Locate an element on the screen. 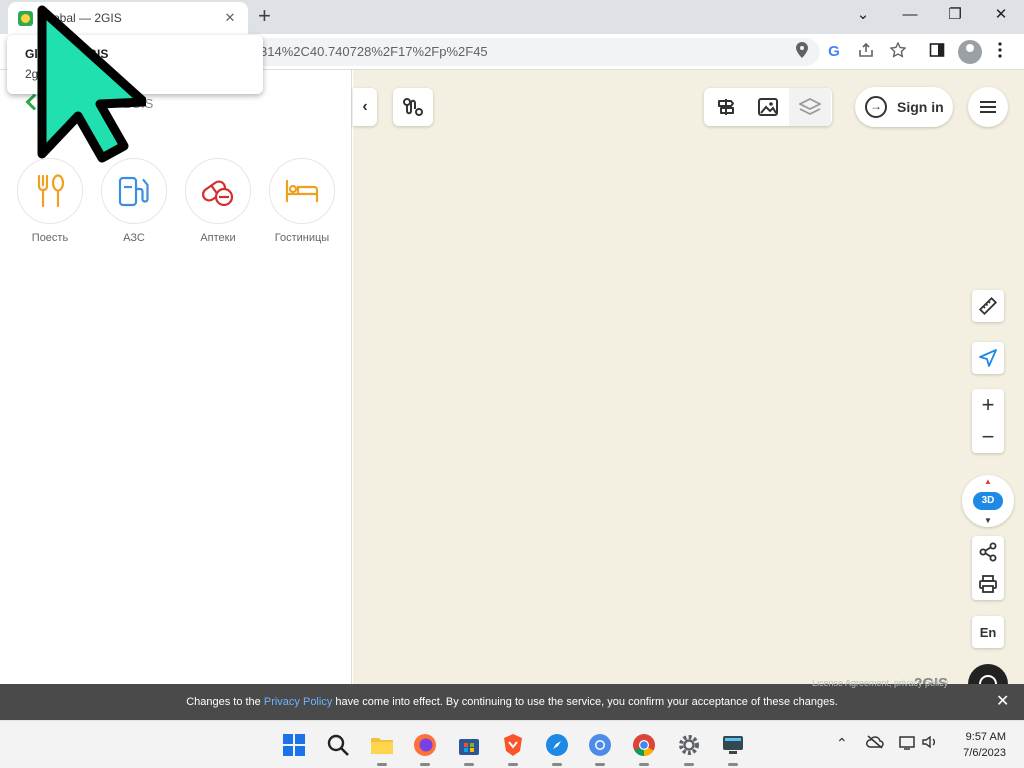 Image resolution: width=1024 pixels, height=768 pixels. zoom-out-button: − is located at coordinates (988, 437).